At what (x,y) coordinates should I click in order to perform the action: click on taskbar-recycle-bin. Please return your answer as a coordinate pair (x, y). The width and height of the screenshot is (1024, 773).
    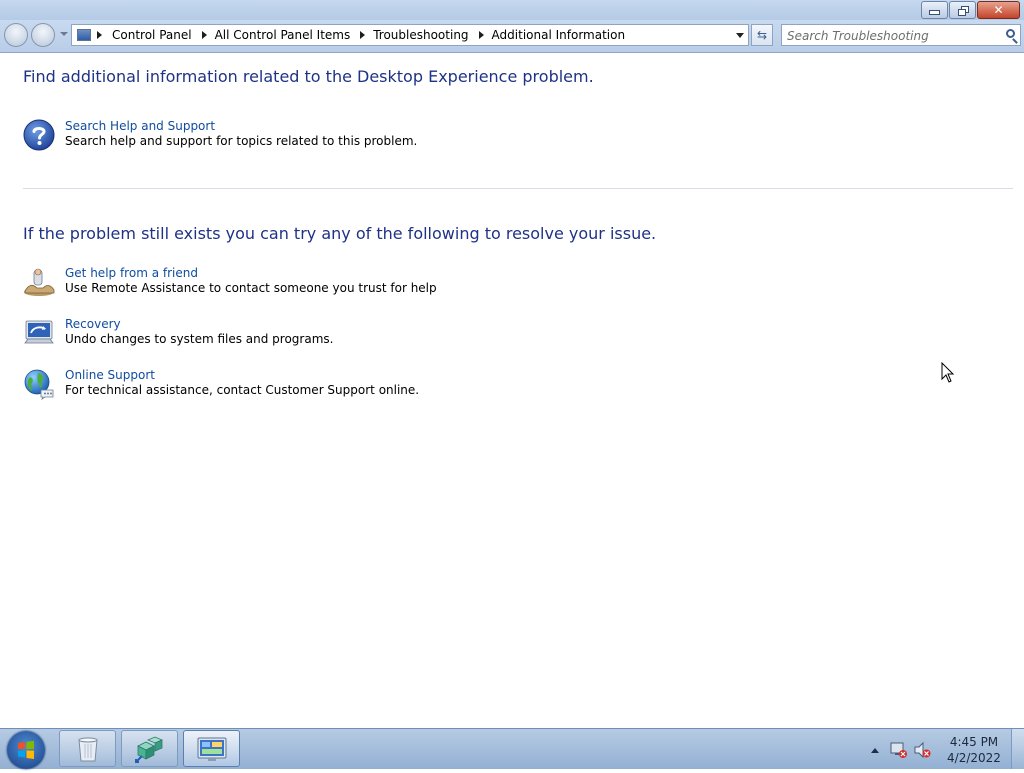
    Looking at the image, I should click on (87, 748).